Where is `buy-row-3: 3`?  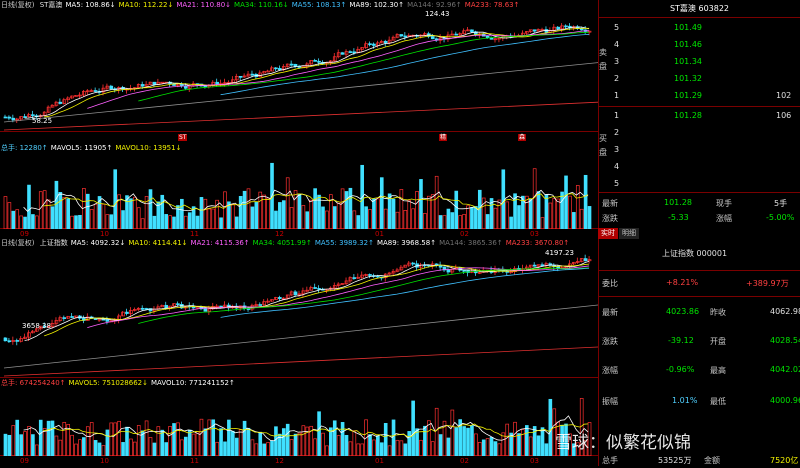 buy-row-3: 3 is located at coordinates (699, 150).